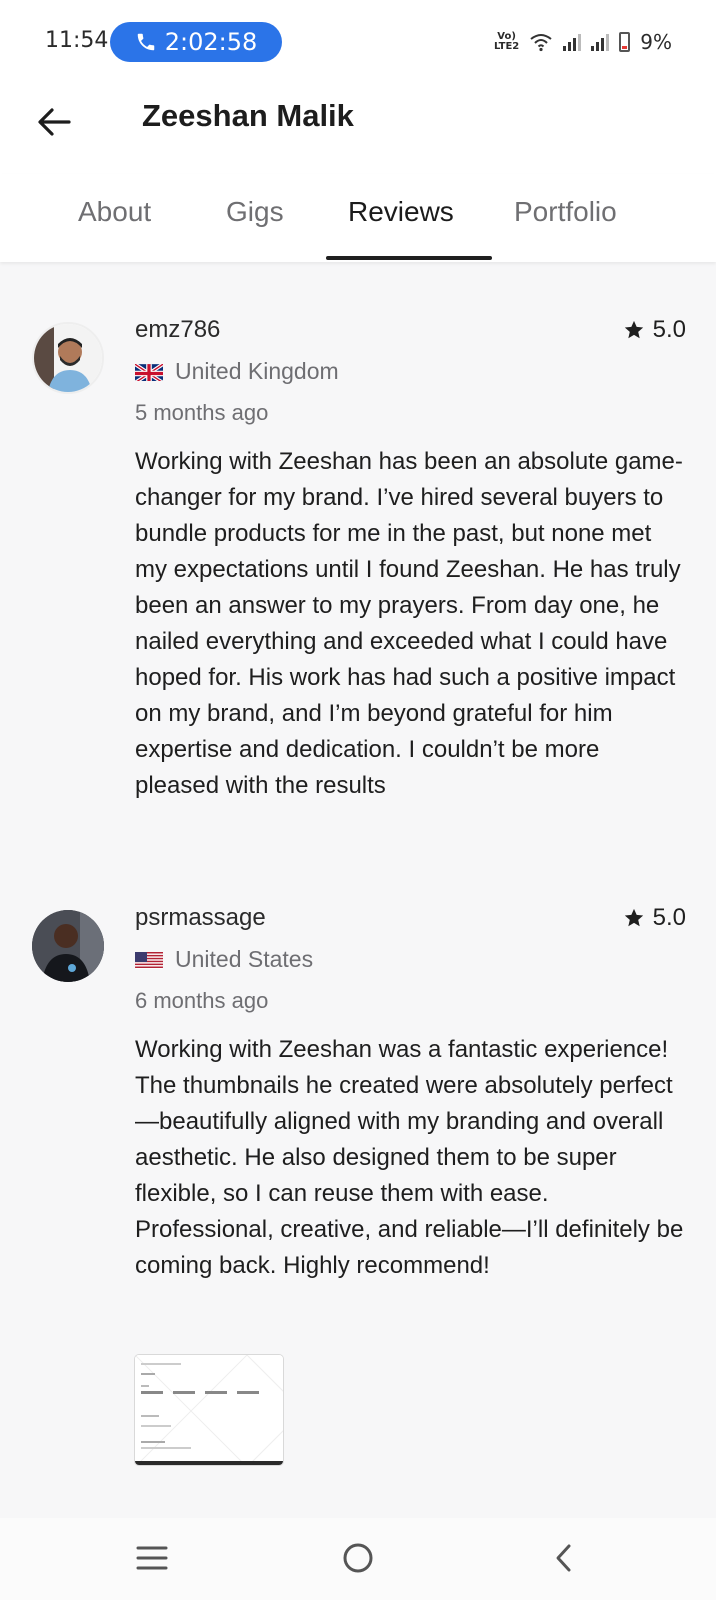 Image resolution: width=716 pixels, height=1600 pixels. I want to click on status-icons: Vo) LTE2 9%, so click(583, 42).